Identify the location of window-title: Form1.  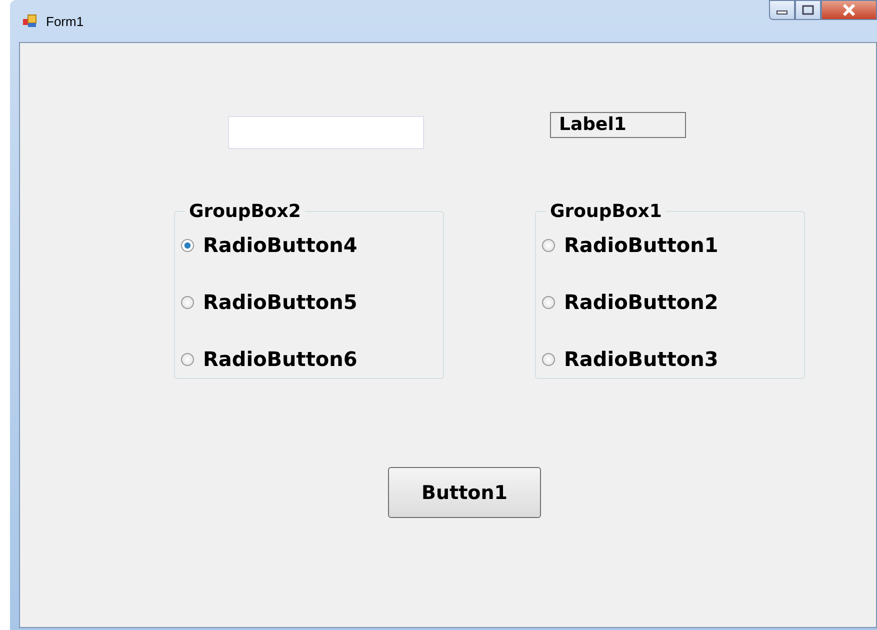
(65, 21).